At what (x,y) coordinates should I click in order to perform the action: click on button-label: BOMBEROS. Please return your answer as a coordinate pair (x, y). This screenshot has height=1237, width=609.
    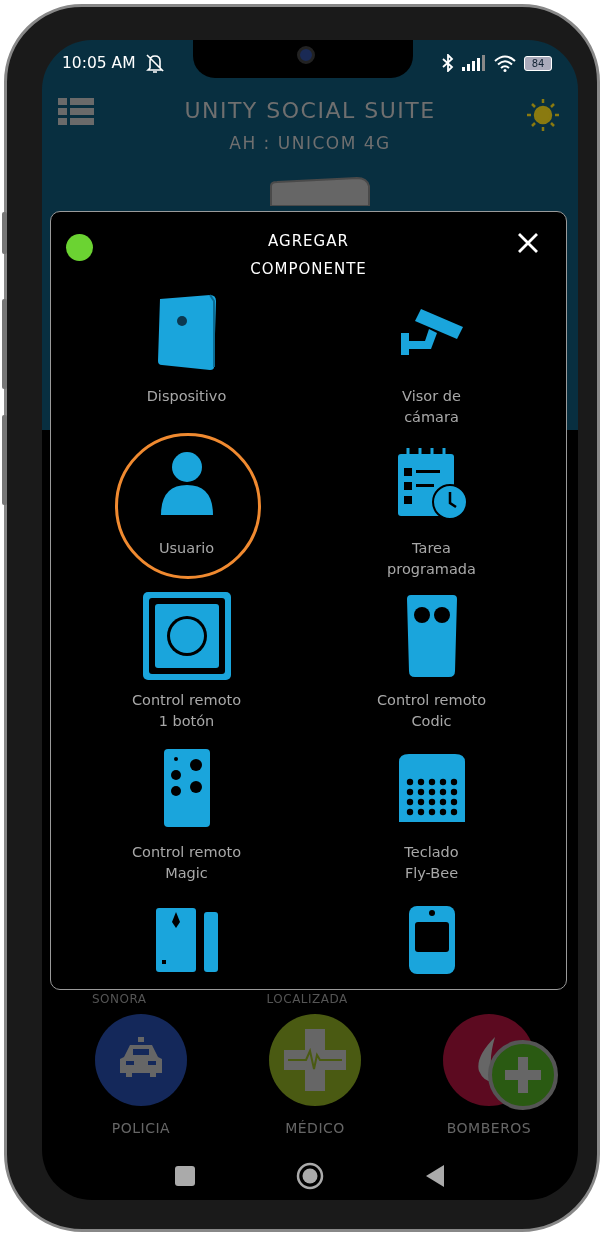
    Looking at the image, I should click on (489, 1128).